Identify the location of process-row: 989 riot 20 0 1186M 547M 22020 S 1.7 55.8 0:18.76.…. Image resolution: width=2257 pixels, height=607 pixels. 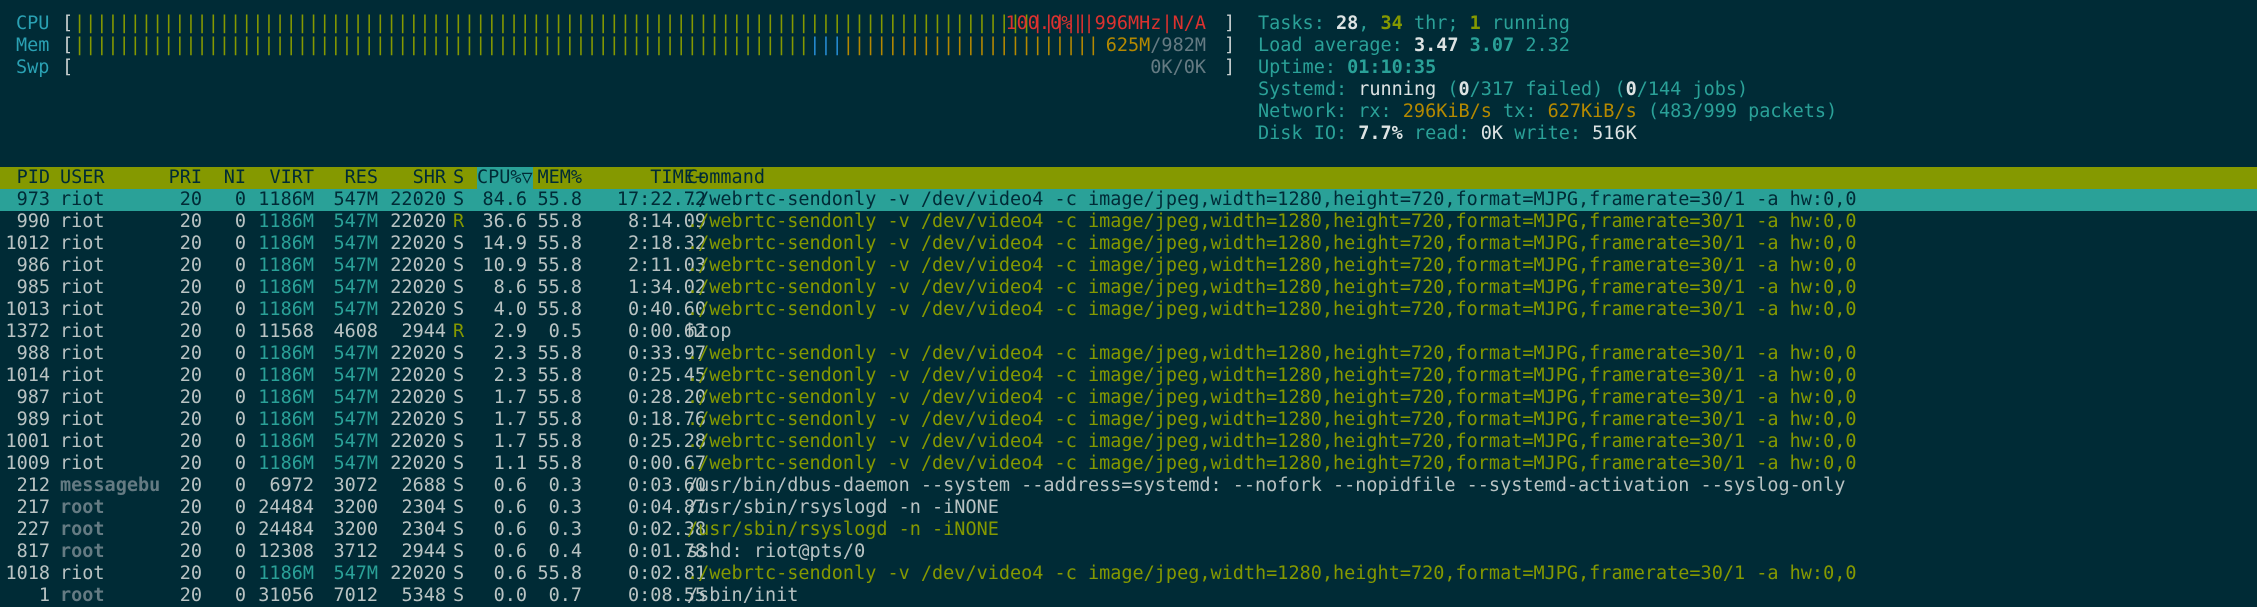
(1128, 420).